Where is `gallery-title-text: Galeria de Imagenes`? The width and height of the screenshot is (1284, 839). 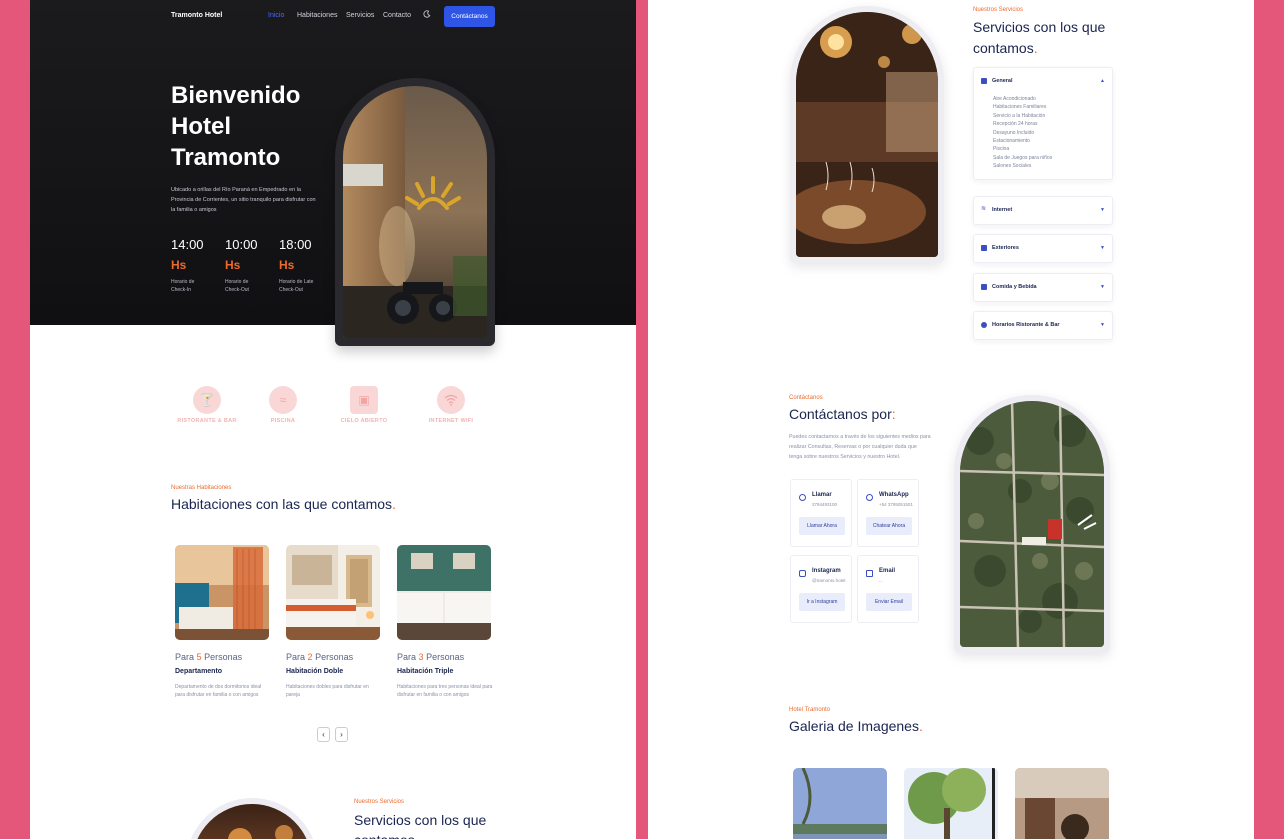 gallery-title-text: Galeria de Imagenes is located at coordinates (854, 726).